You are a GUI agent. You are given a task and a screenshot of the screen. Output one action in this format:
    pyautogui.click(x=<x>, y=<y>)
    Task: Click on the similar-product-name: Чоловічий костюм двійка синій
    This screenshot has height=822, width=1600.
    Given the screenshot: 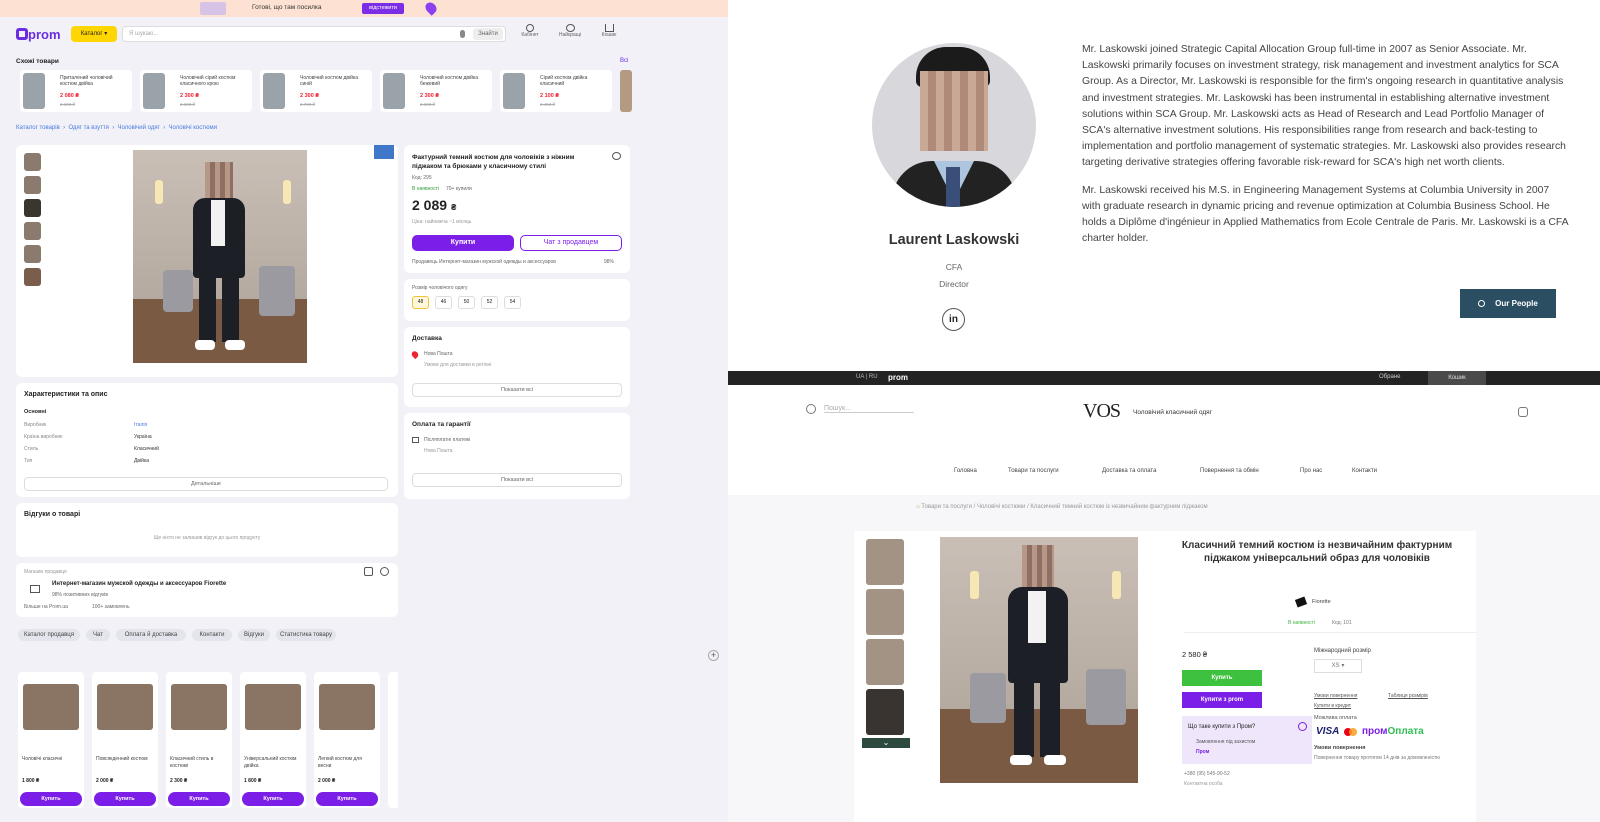 What is the action you would take?
    pyautogui.click(x=334, y=81)
    